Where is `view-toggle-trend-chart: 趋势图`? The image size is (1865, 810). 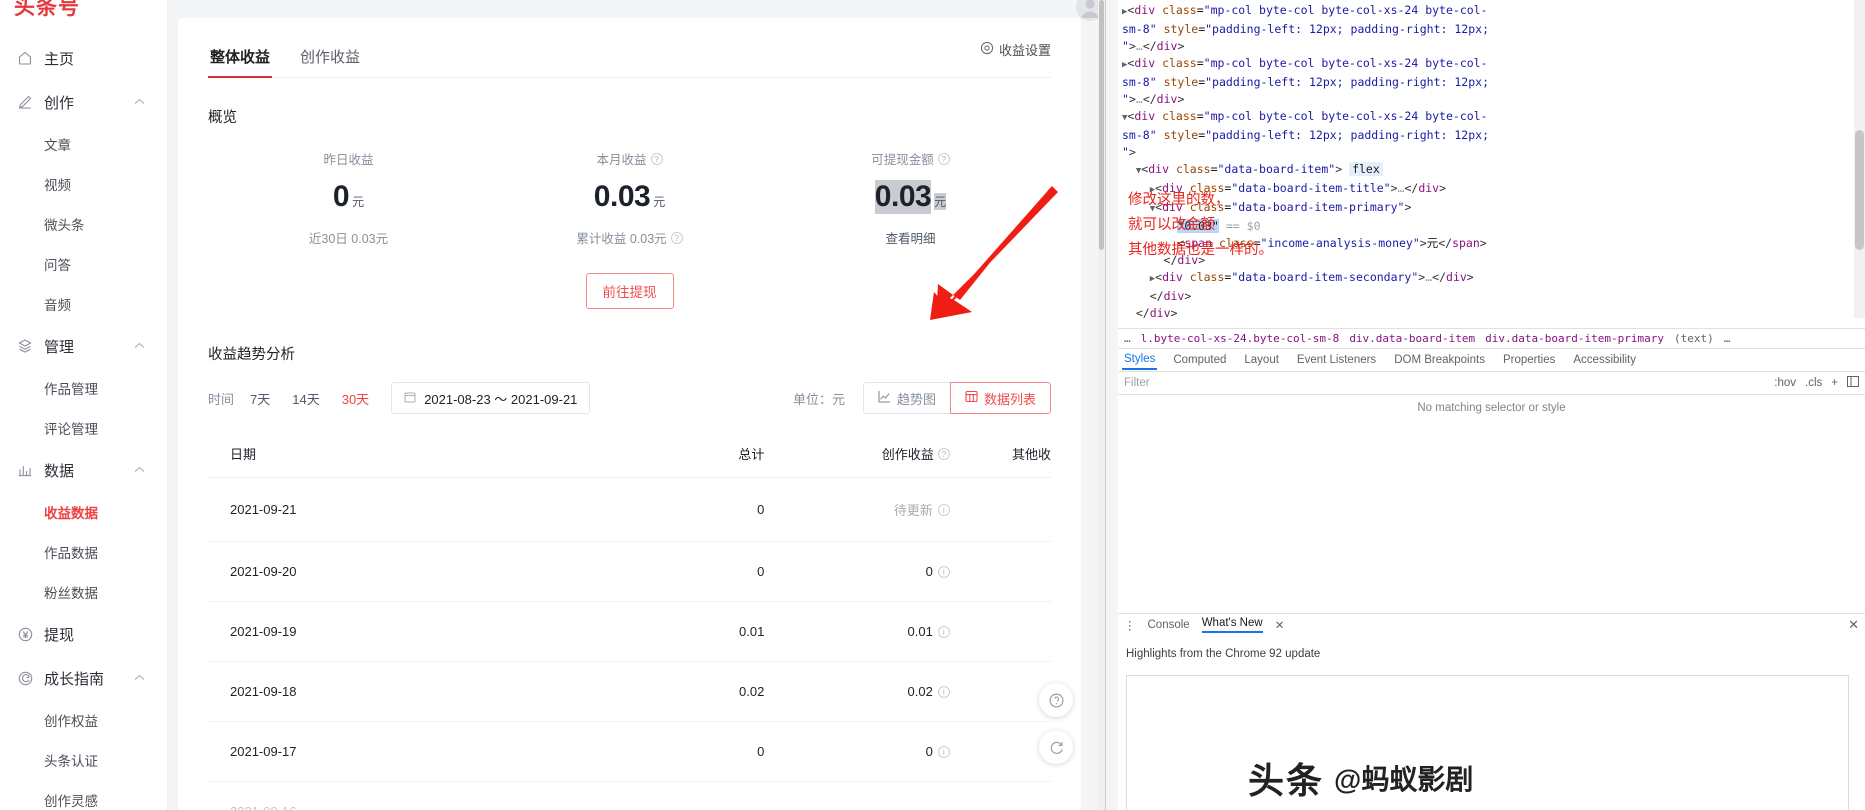 view-toggle-trend-chart: 趋势图 is located at coordinates (906, 398).